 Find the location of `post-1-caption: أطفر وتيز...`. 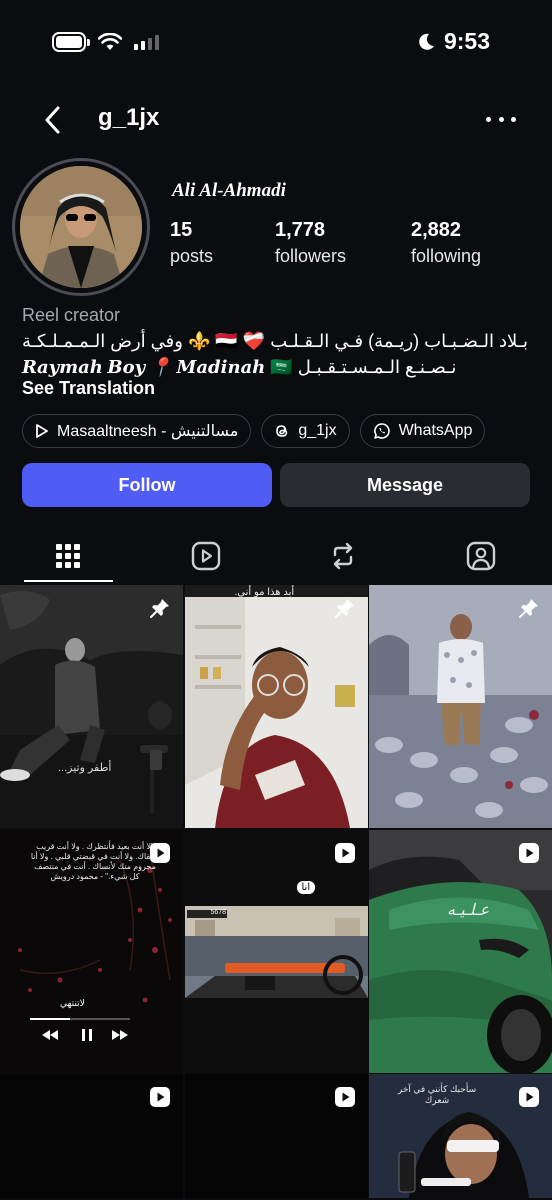

post-1-caption: أطفر وتيز... is located at coordinates (85, 768).